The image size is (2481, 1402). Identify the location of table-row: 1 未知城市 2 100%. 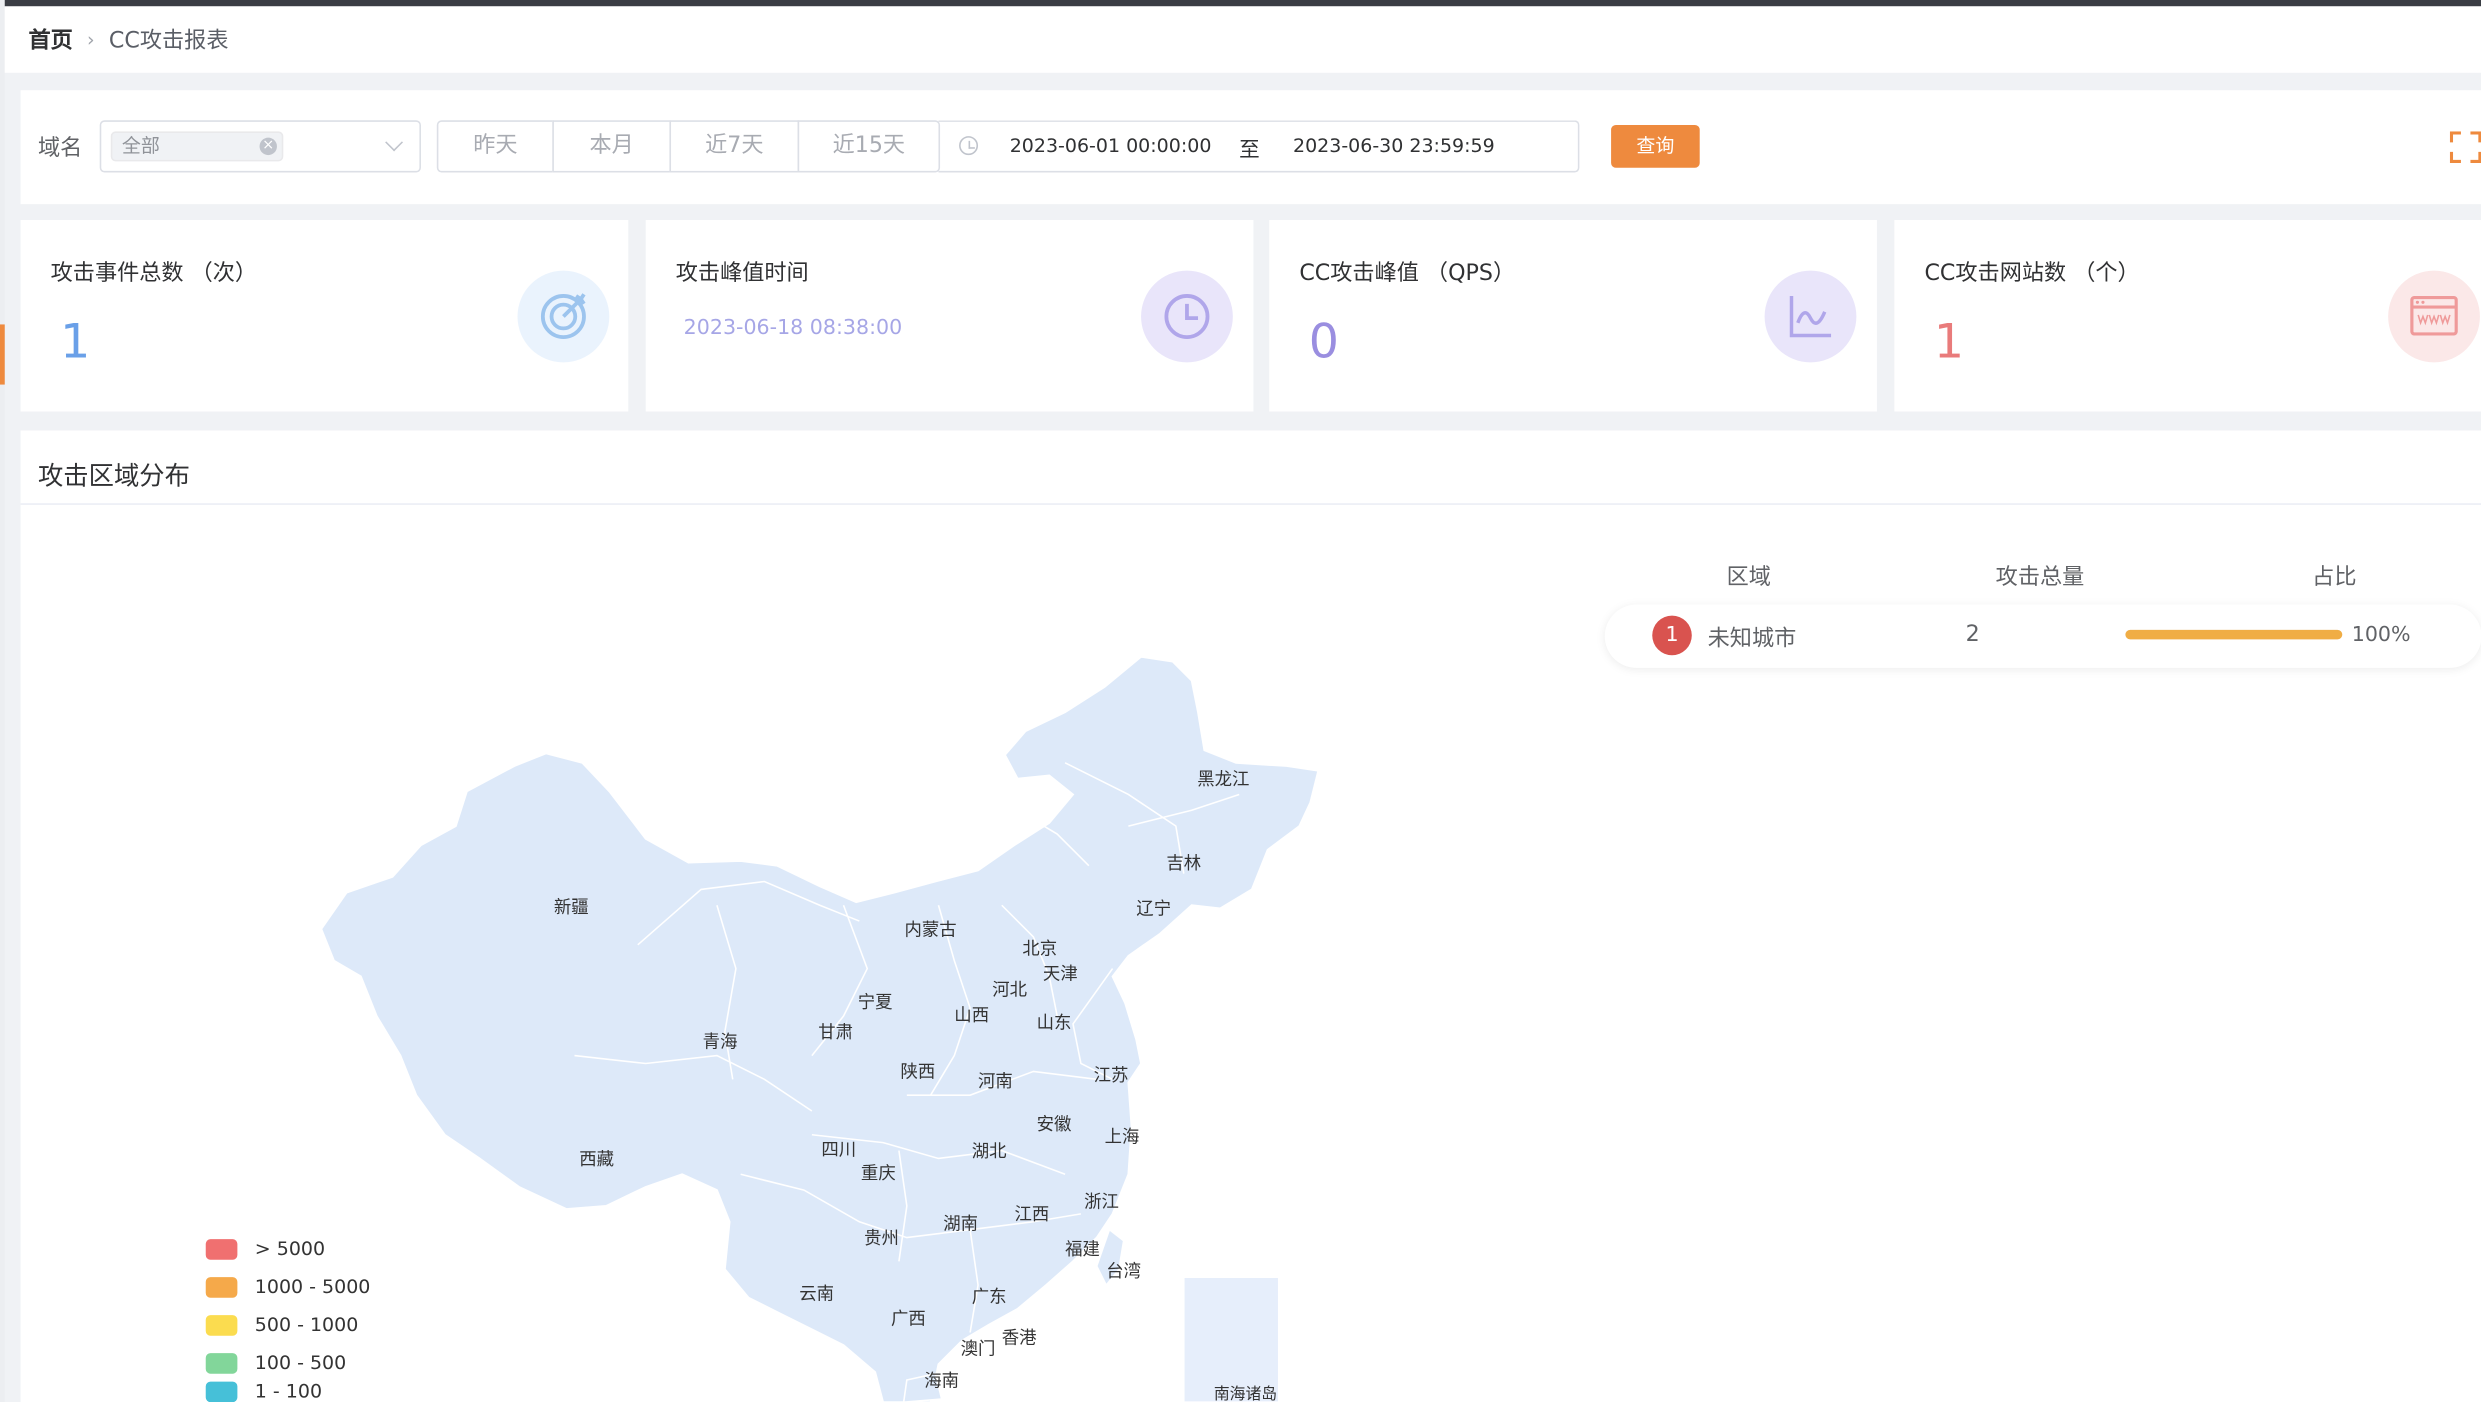
(2042, 636).